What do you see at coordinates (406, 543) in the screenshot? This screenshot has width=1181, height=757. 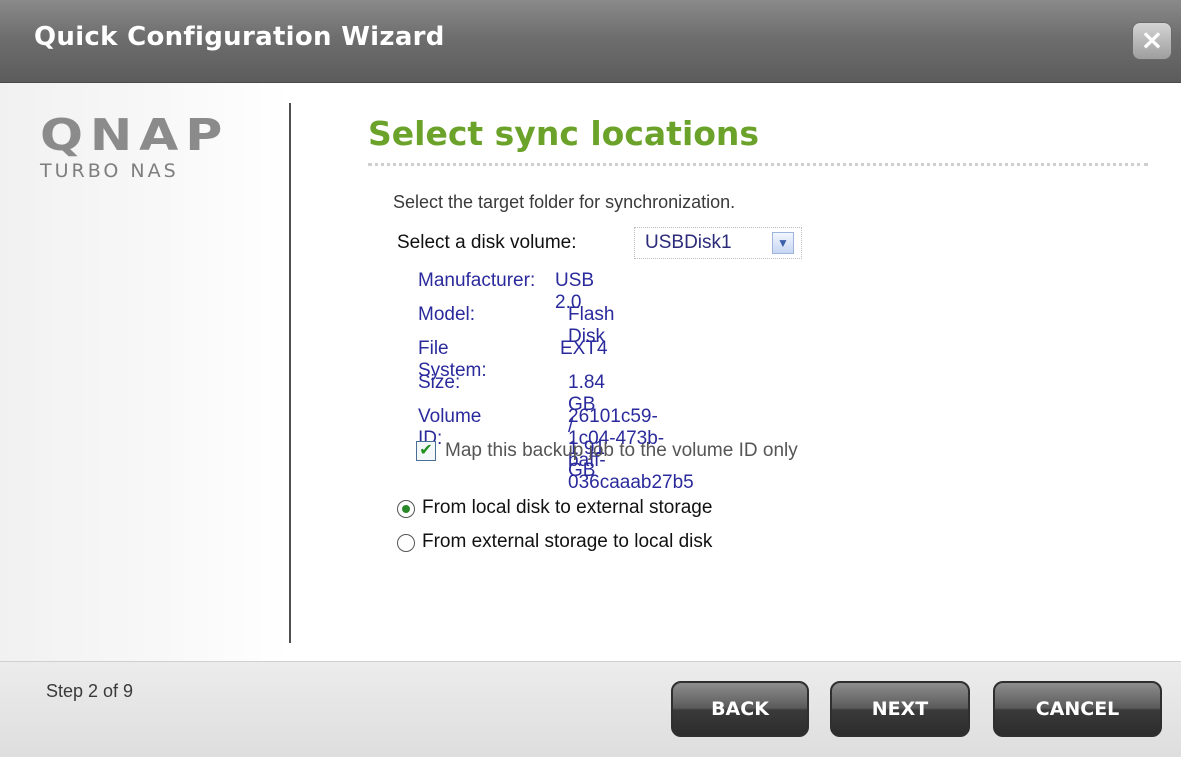 I see `external-to-local-radio` at bounding box center [406, 543].